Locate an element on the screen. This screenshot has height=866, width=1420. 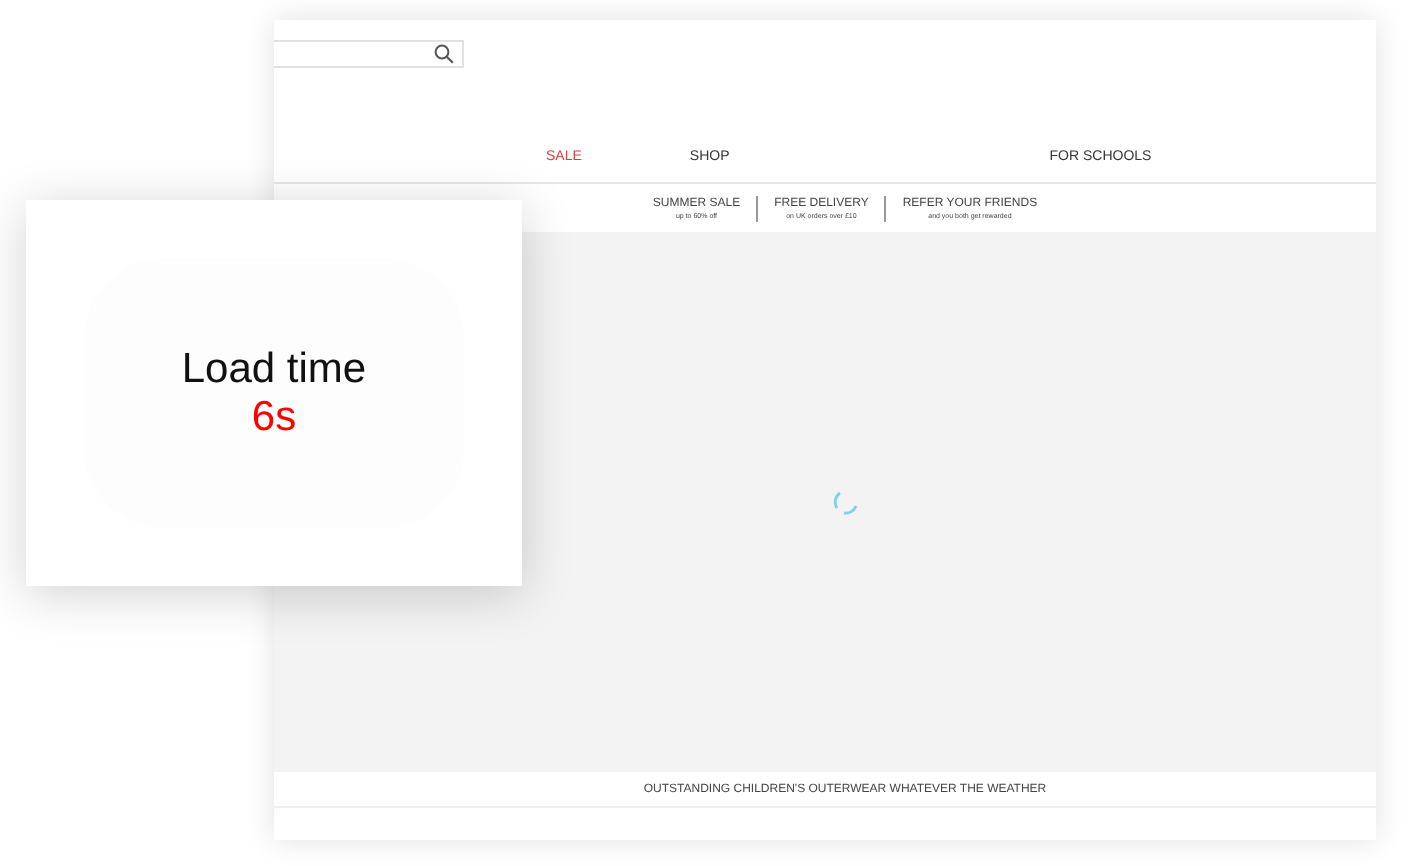
load-time-label: Load time is located at coordinates (274, 369).